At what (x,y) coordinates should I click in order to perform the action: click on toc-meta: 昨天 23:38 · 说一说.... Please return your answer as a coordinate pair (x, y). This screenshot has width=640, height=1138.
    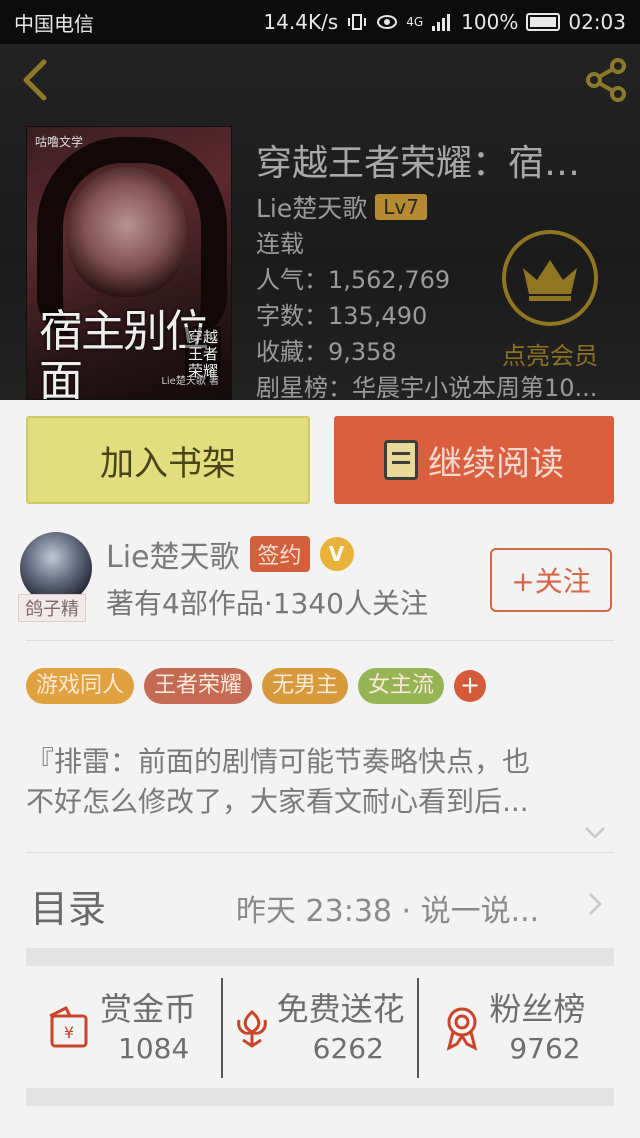
    Looking at the image, I should click on (388, 911).